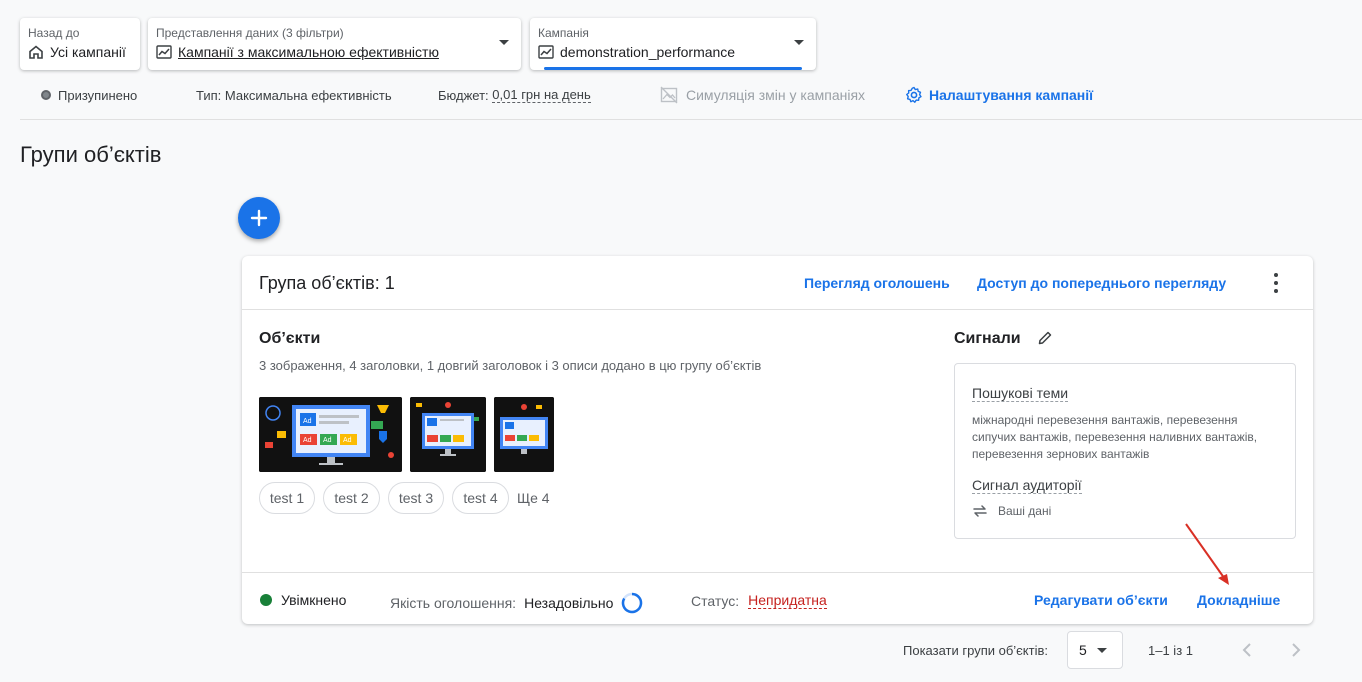 The height and width of the screenshot is (682, 1362). What do you see at coordinates (980, 511) in the screenshot?
I see `sync-icon` at bounding box center [980, 511].